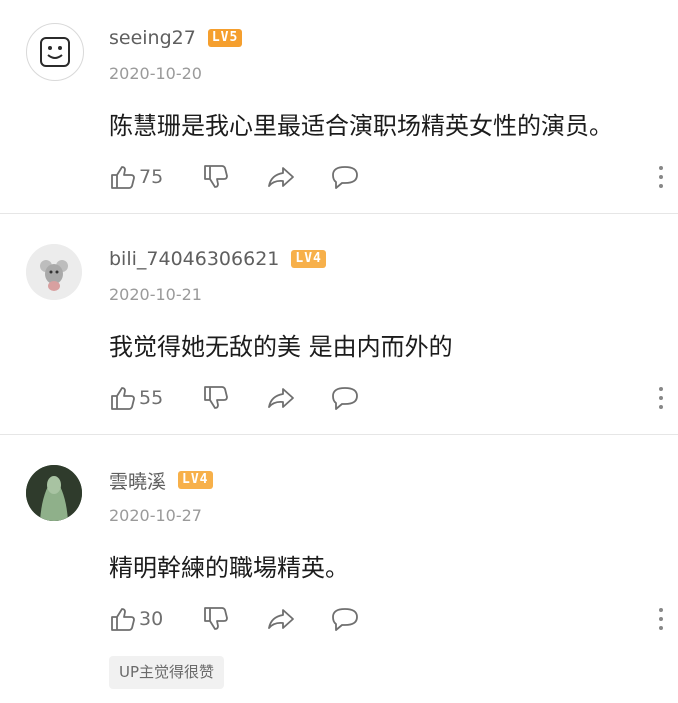 The width and height of the screenshot is (678, 703). What do you see at coordinates (167, 672) in the screenshot?
I see `up-liked-badge: UP主觉得很赞` at bounding box center [167, 672].